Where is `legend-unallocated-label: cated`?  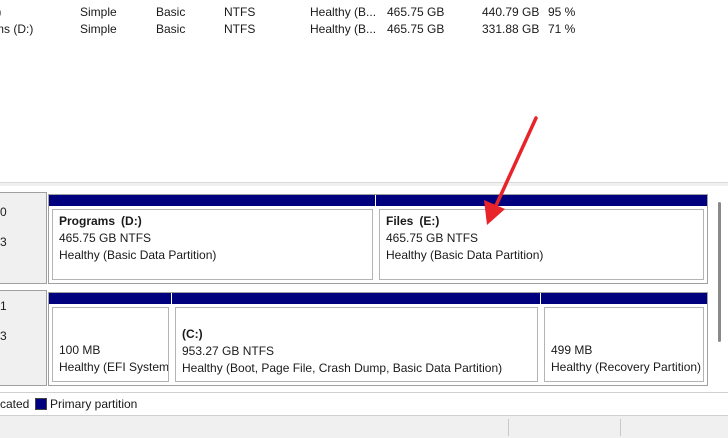
legend-unallocated-label: cated is located at coordinates (15, 404).